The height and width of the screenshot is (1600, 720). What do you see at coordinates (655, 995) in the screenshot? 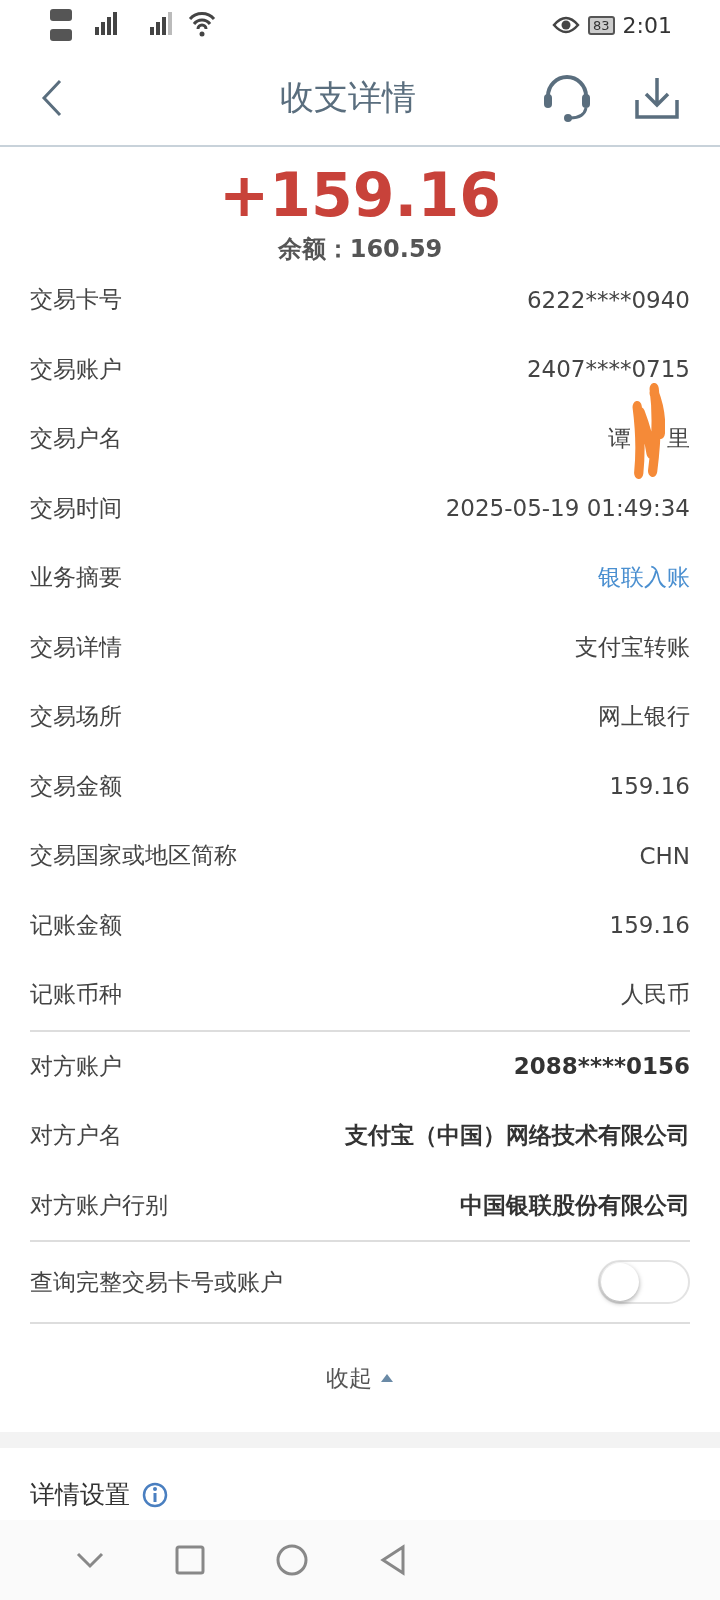
I see `field-value: 人民币` at bounding box center [655, 995].